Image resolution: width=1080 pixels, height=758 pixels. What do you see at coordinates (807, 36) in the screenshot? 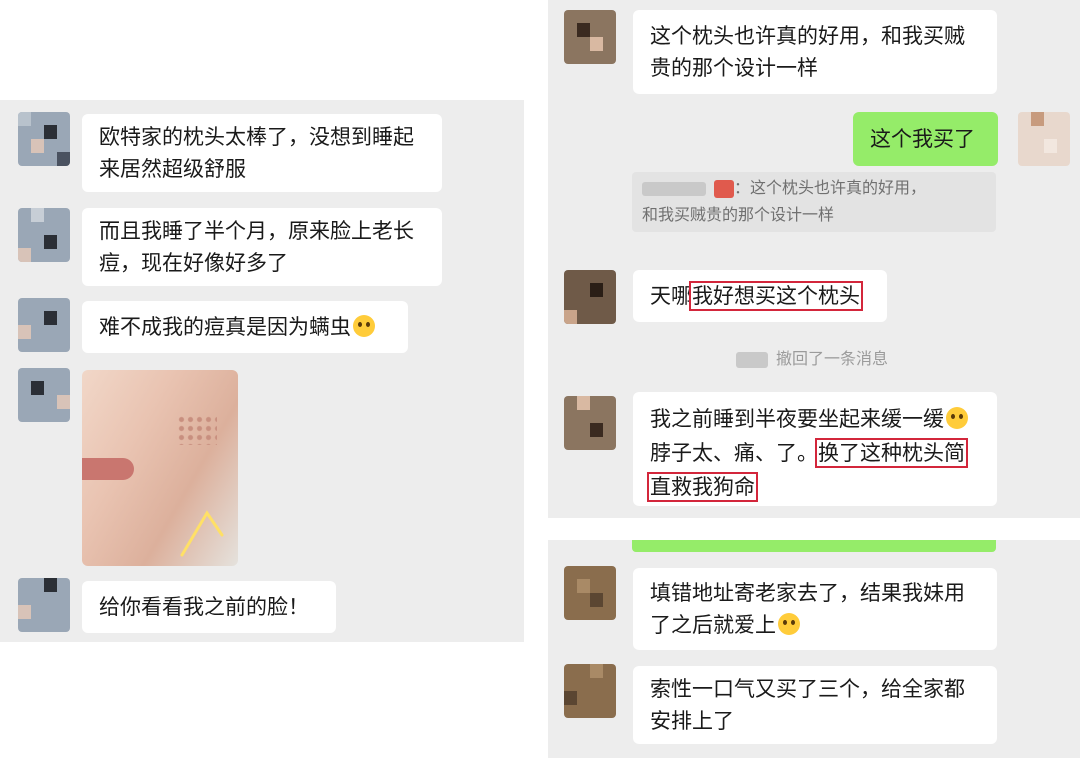
I see `message-text: 这个枕头也许真的好用，和我买贼` at bounding box center [807, 36].